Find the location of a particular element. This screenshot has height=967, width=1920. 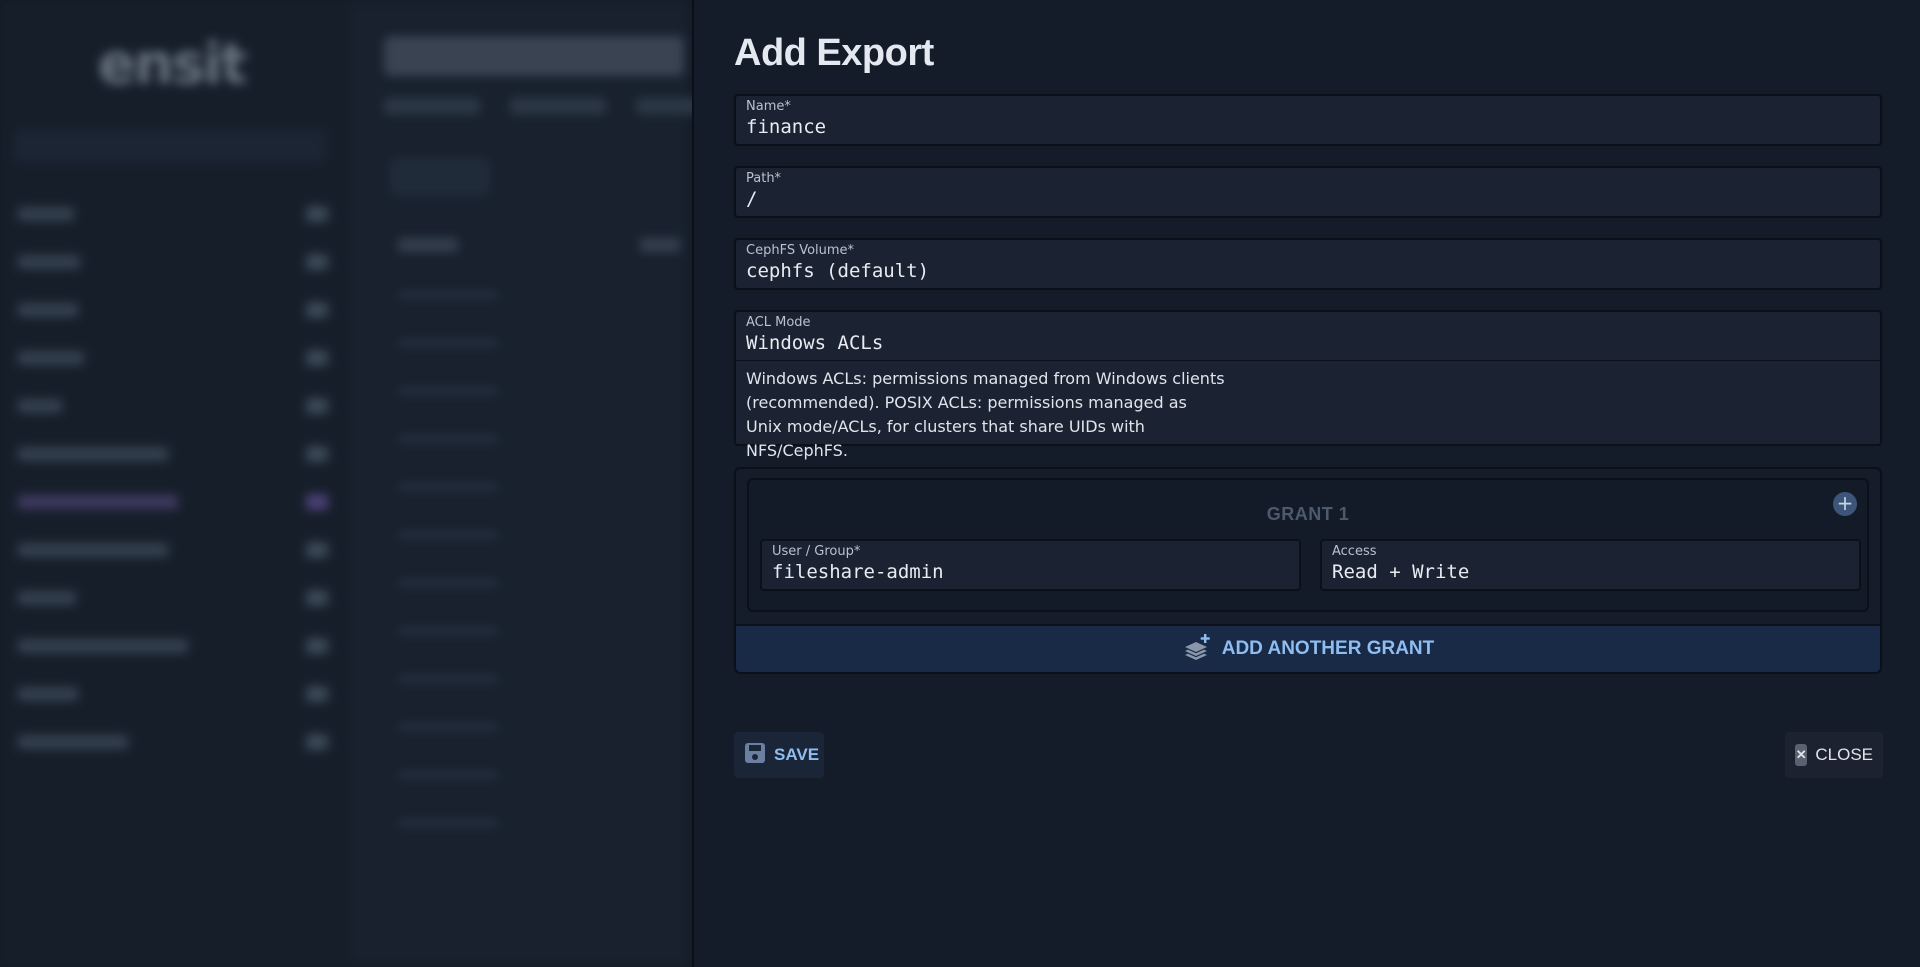

acl-mode-label: ACL Mode is located at coordinates (778, 322).